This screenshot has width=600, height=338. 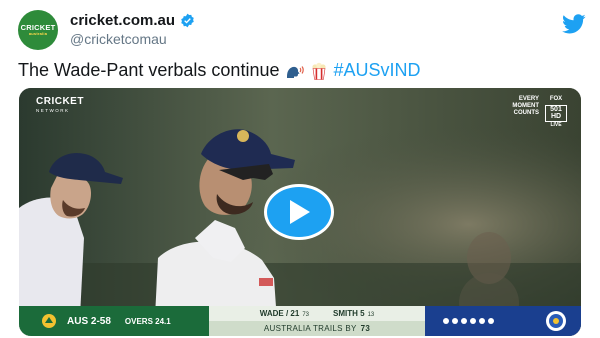 What do you see at coordinates (89, 321) in the screenshot?
I see `team-score: AUS 2-58` at bounding box center [89, 321].